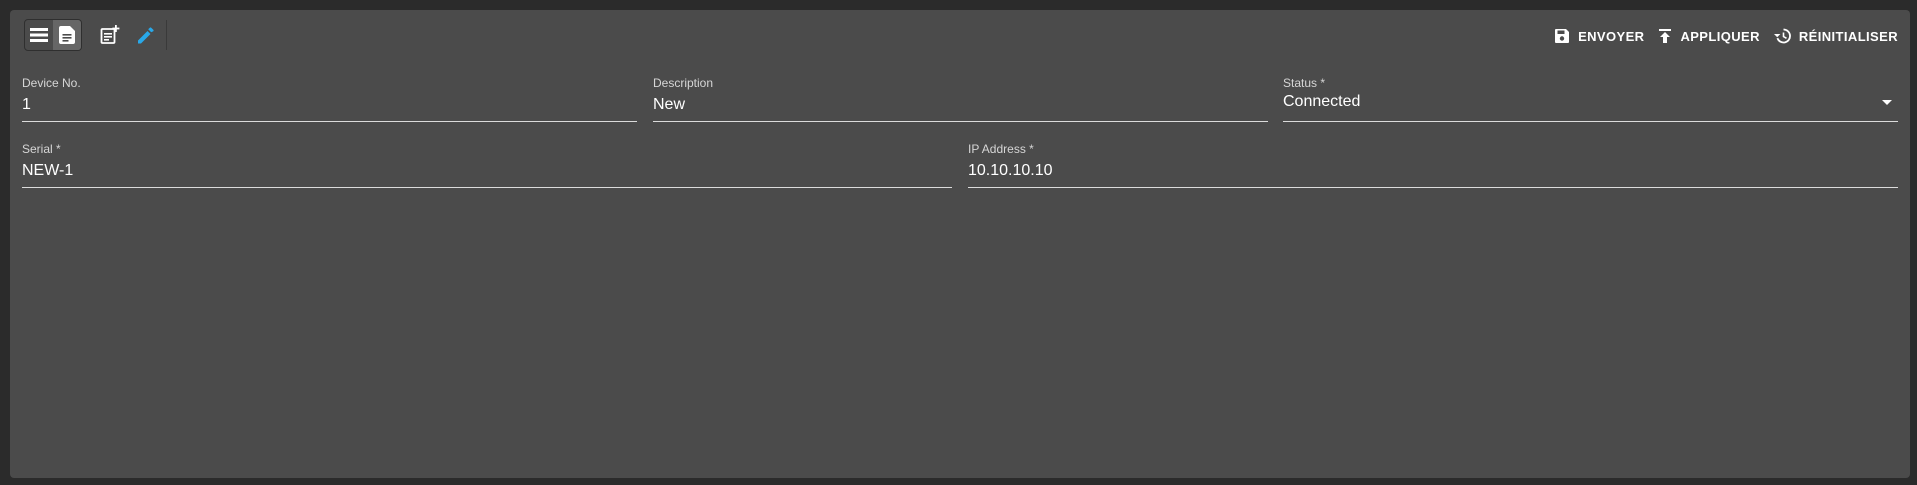  What do you see at coordinates (1001, 149) in the screenshot?
I see `ip-address-label: IP Address *` at bounding box center [1001, 149].